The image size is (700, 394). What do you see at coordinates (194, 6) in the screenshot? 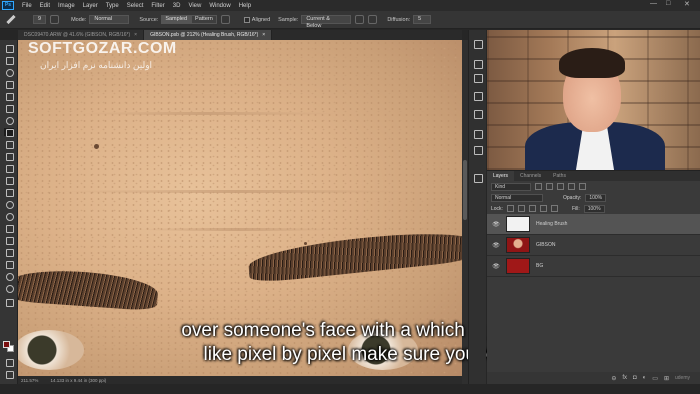
I see `menu-view: View` at bounding box center [194, 6].